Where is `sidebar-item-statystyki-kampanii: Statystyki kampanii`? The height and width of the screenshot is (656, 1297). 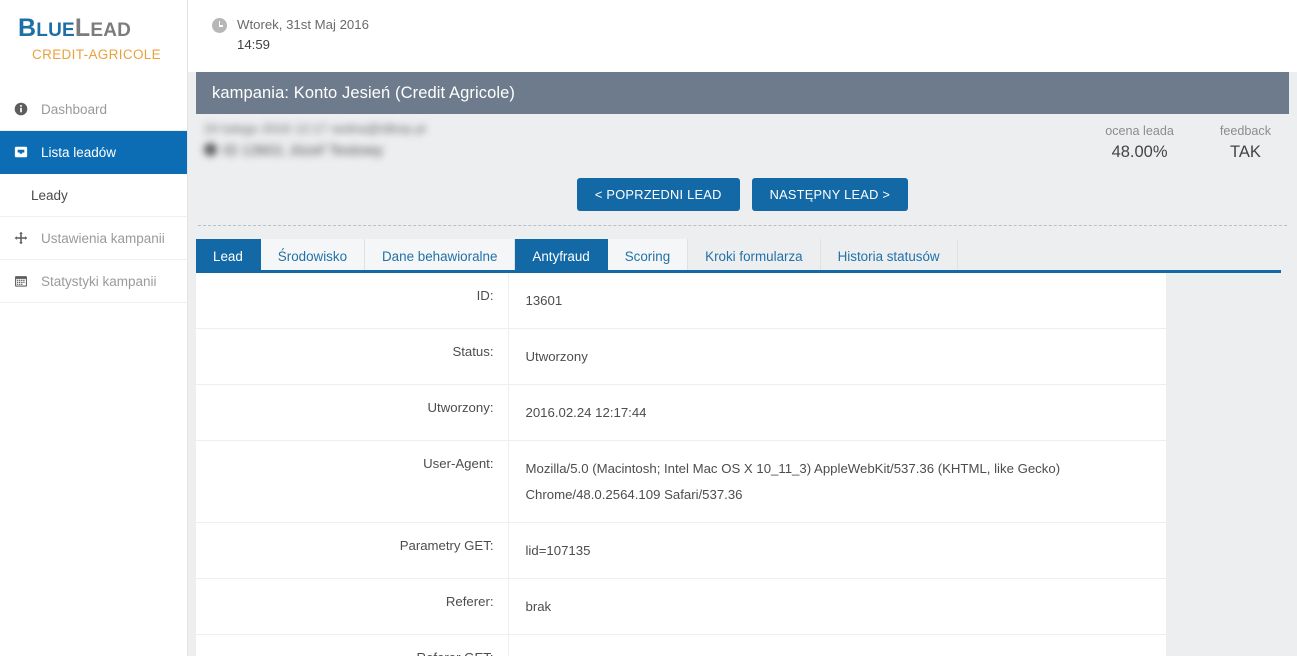
sidebar-item-statystyki-kampanii: Statystyki kampanii is located at coordinates (93, 281).